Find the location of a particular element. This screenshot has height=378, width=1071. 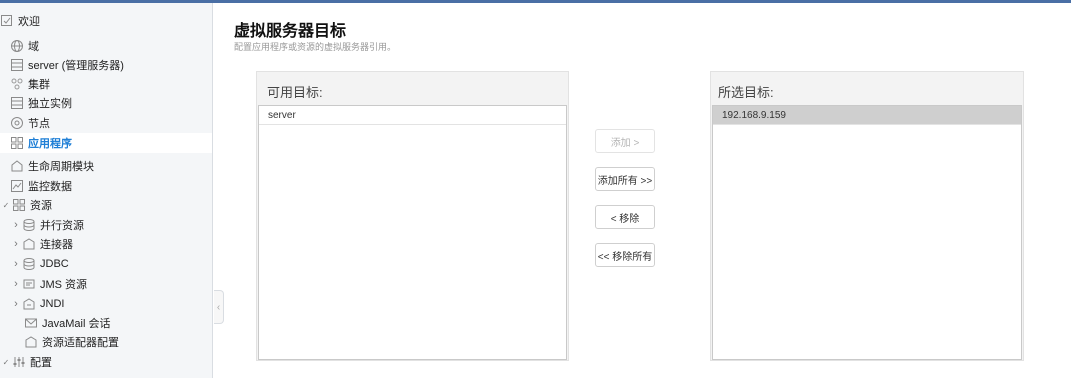

available-targets-header: 可用目标: is located at coordinates (295, 92).